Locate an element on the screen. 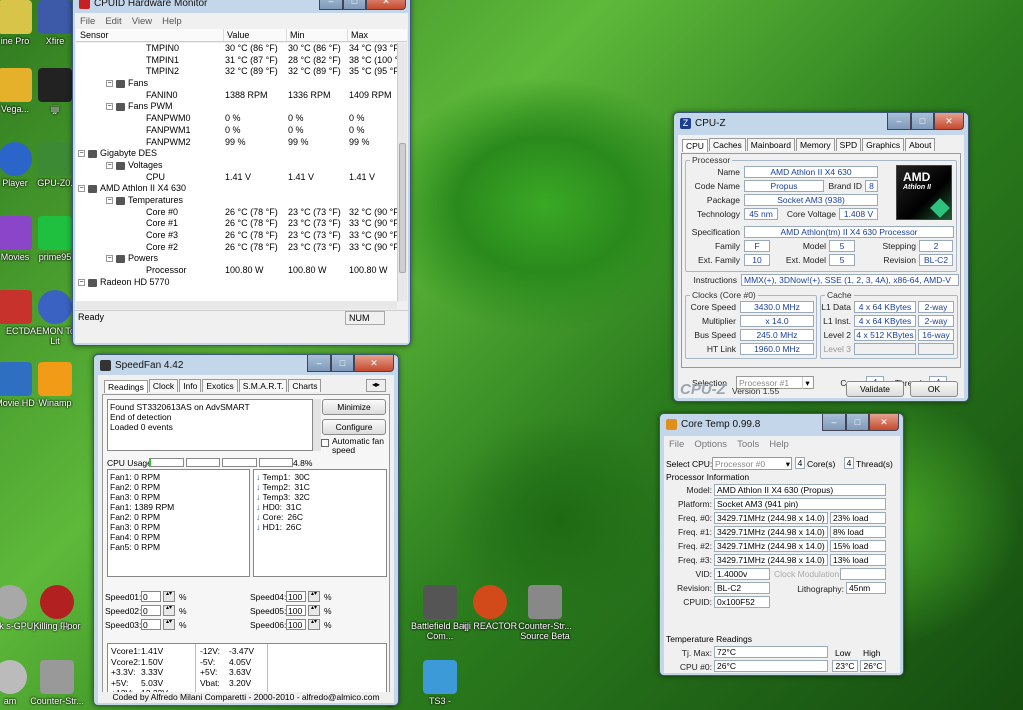 This screenshot has height=710, width=1023. col-sensor: Sensor is located at coordinates (94, 35).